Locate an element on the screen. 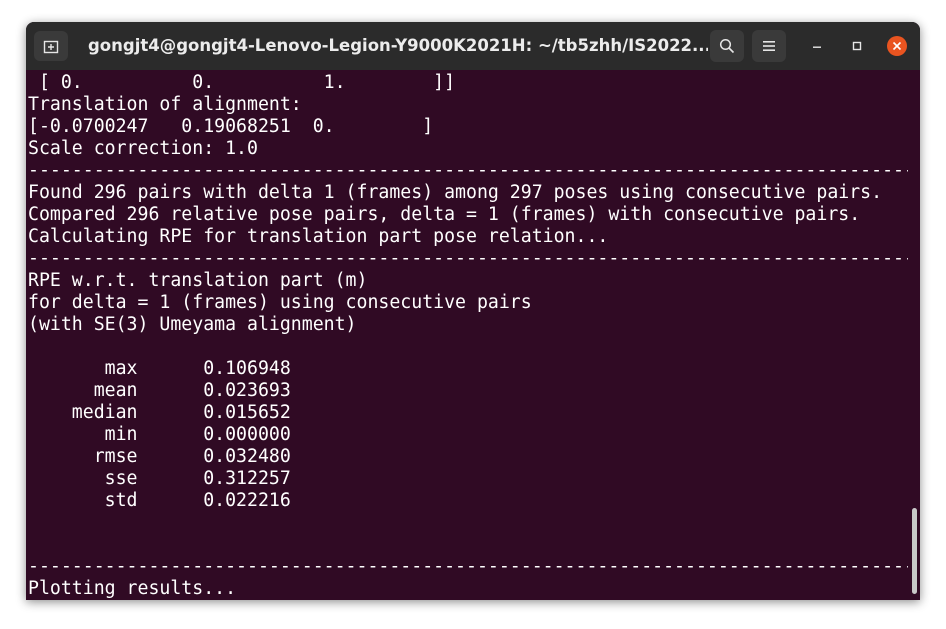 This screenshot has height=629, width=946. stat-rmse: rmse 0.032480 is located at coordinates (159, 456).